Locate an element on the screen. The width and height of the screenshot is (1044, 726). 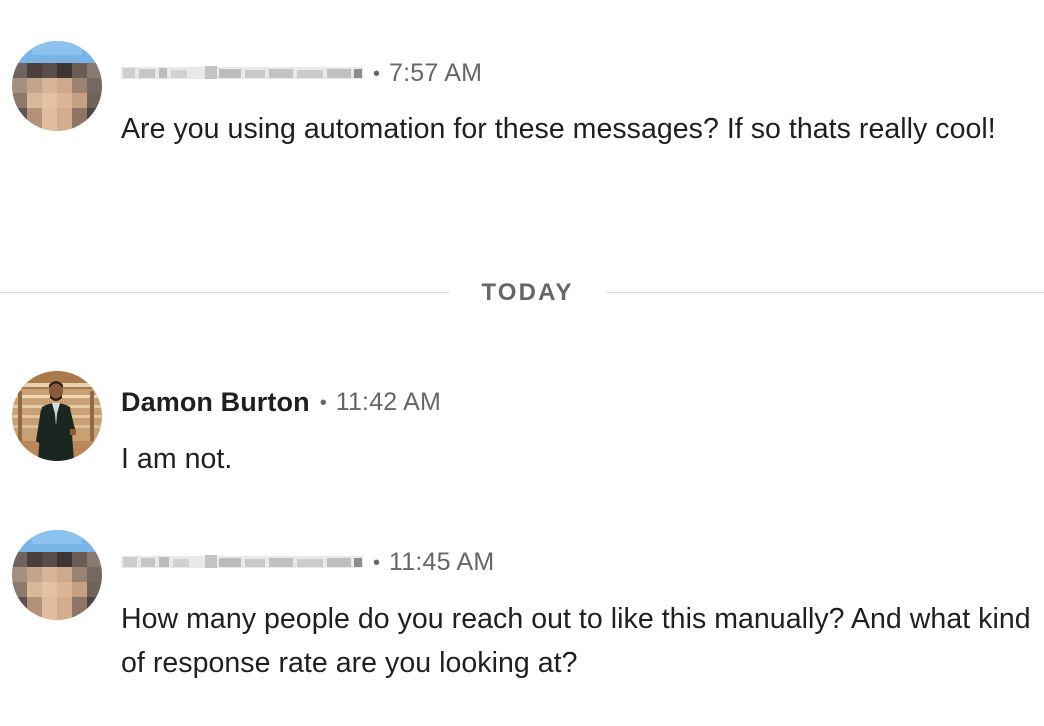
message-time: 11:42 AM is located at coordinates (388, 401).